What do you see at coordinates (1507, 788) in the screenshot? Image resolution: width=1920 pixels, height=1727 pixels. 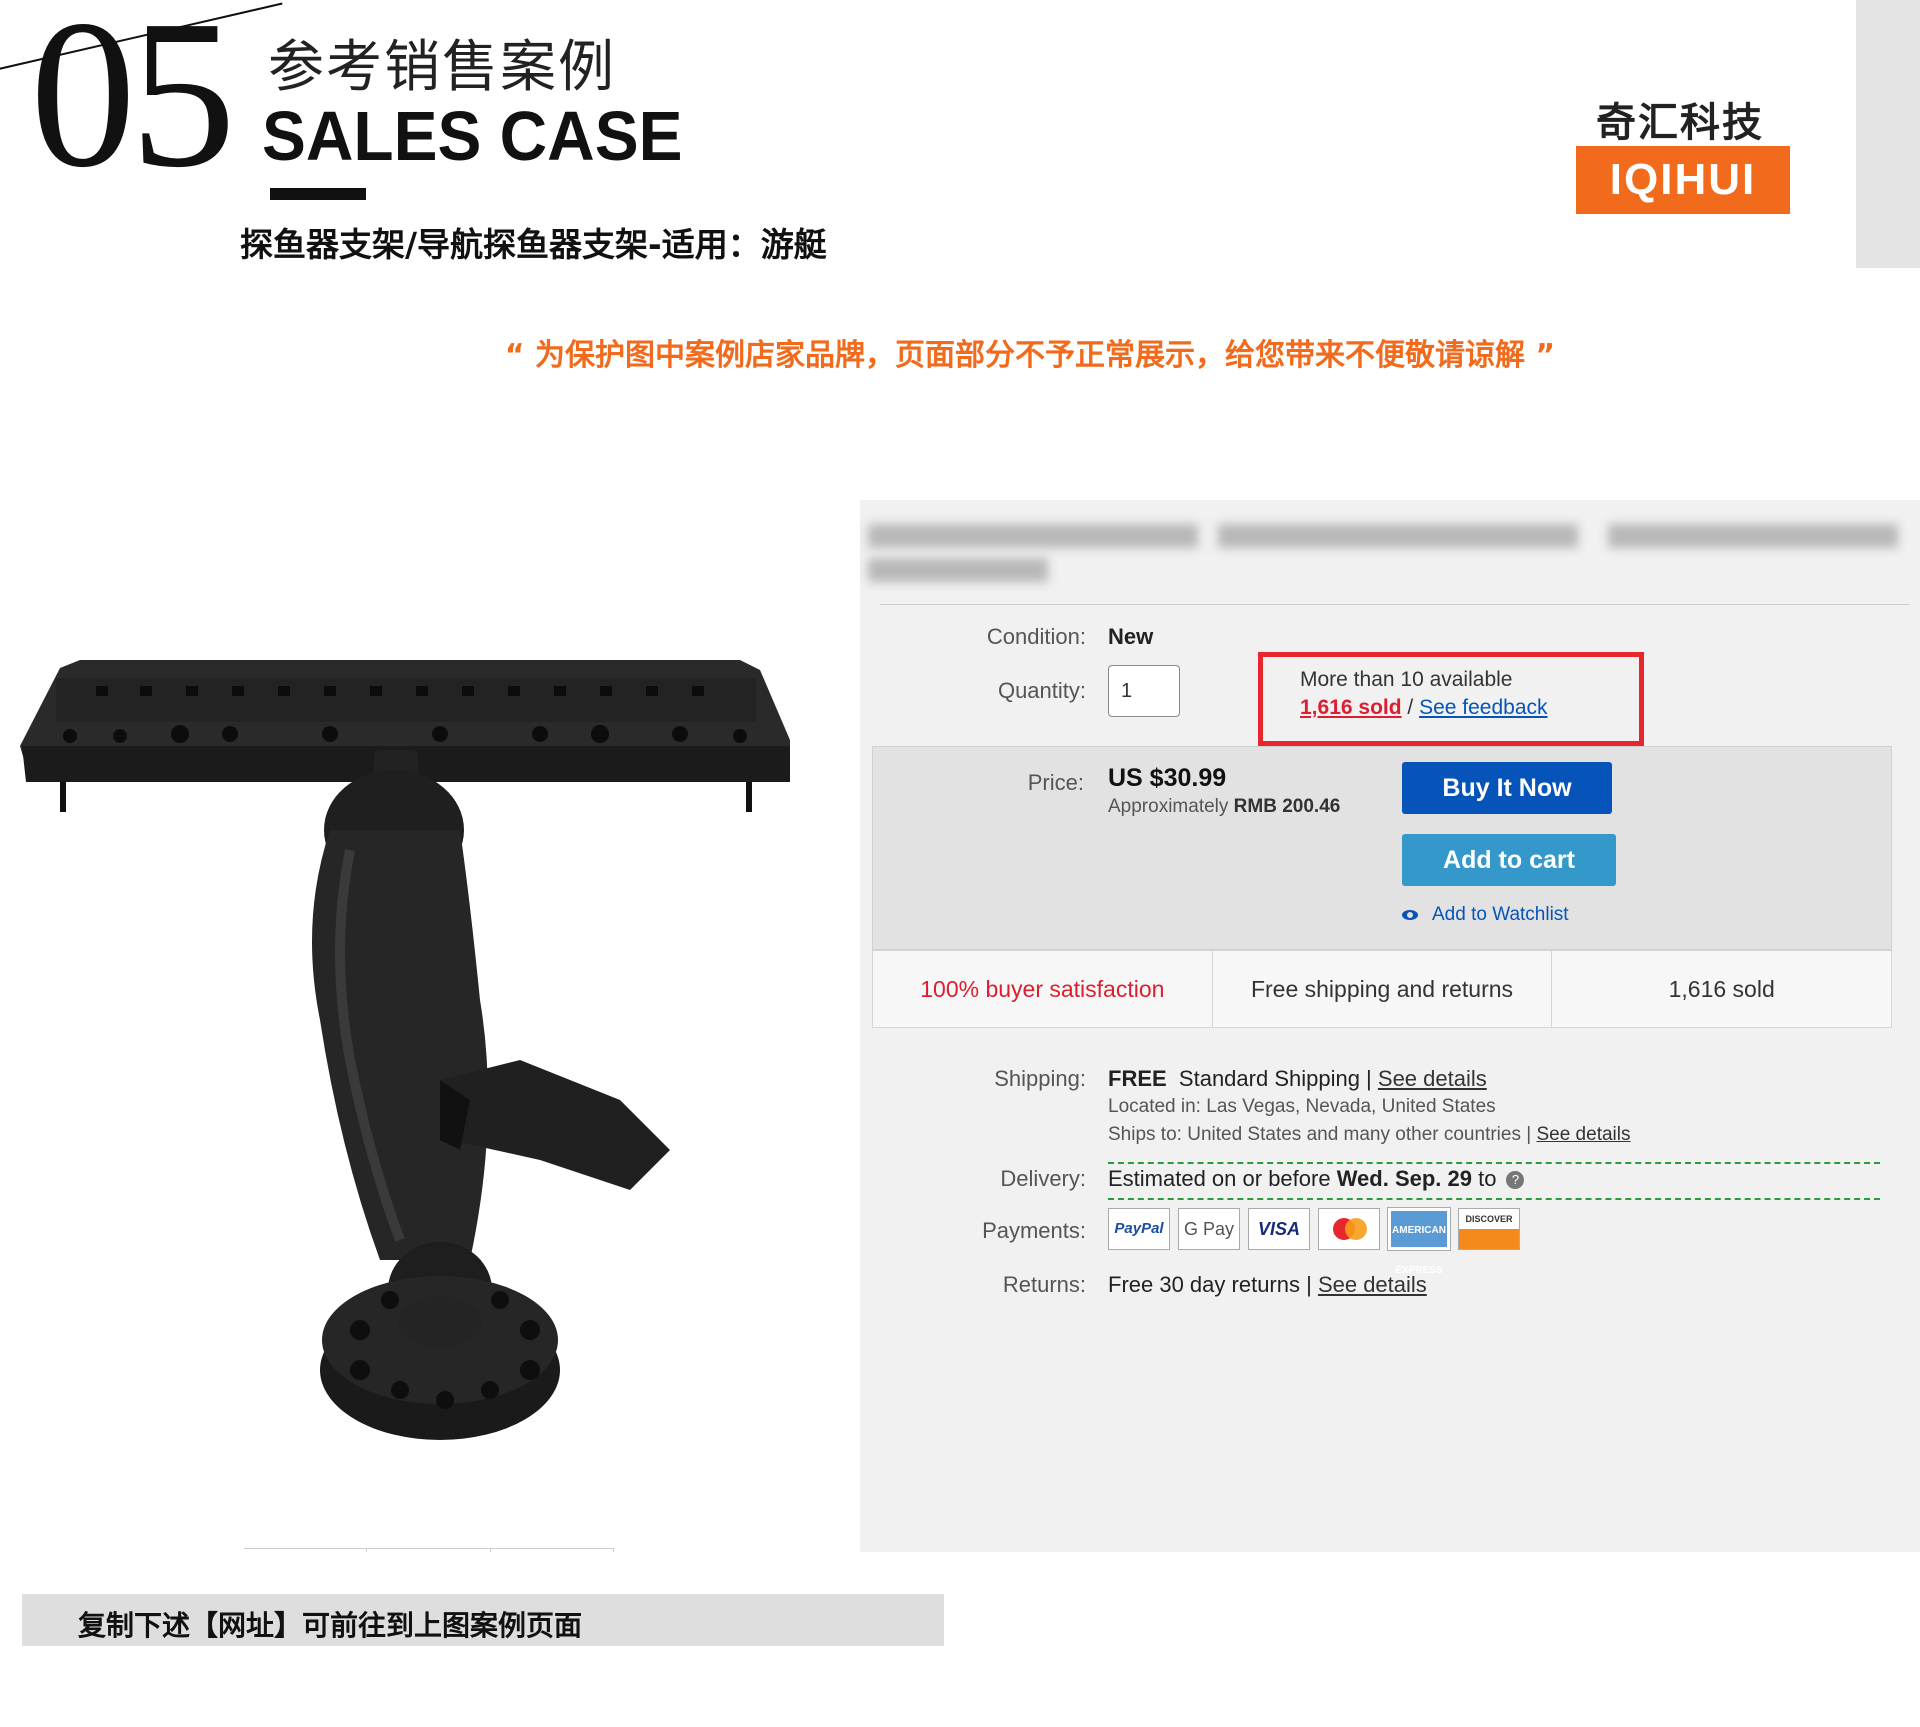 I see `buy-it-now-button: Buy It Now` at bounding box center [1507, 788].